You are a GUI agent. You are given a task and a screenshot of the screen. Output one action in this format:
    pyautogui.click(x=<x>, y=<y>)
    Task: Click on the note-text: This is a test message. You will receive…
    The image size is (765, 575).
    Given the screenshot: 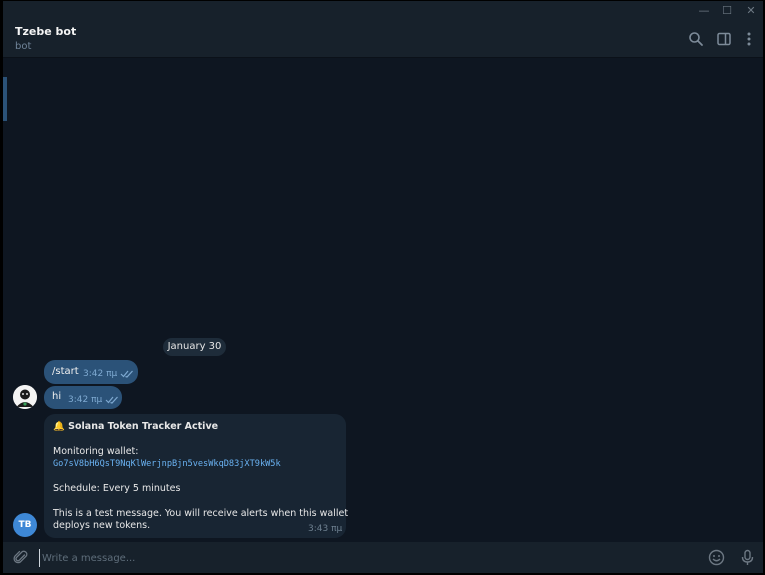 What is the action you would take?
    pyautogui.click(x=201, y=513)
    